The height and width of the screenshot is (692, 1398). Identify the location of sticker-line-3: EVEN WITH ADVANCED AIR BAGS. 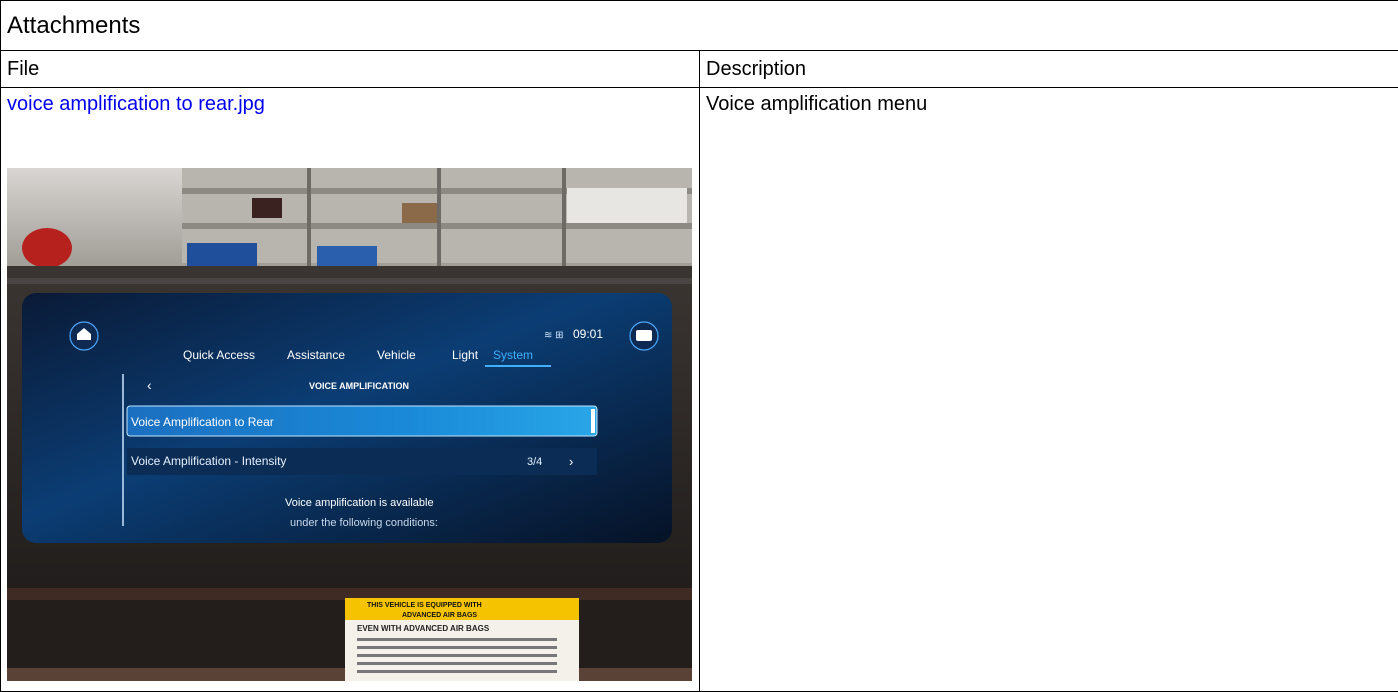
(423, 628).